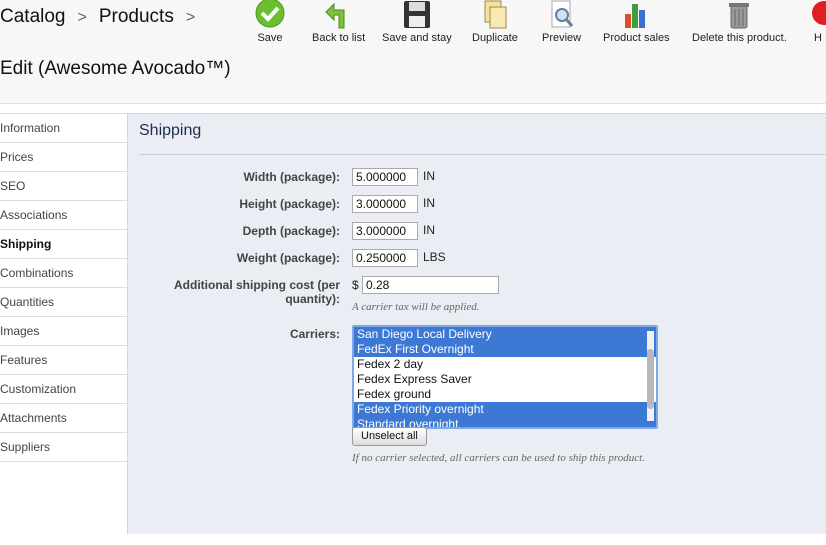 The height and width of the screenshot is (545, 826). Describe the element at coordinates (291, 177) in the screenshot. I see `width-label: Width (package):` at that location.